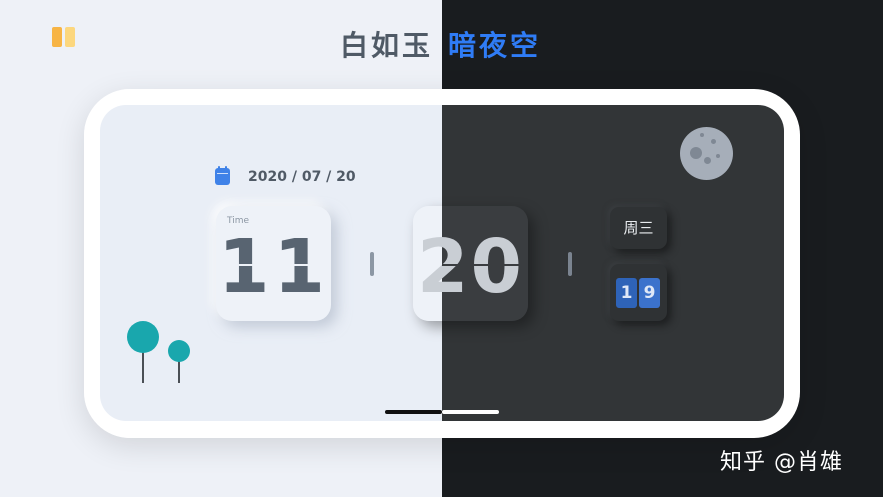  What do you see at coordinates (649, 293) in the screenshot?
I see `day-digit-2: 9` at bounding box center [649, 293].